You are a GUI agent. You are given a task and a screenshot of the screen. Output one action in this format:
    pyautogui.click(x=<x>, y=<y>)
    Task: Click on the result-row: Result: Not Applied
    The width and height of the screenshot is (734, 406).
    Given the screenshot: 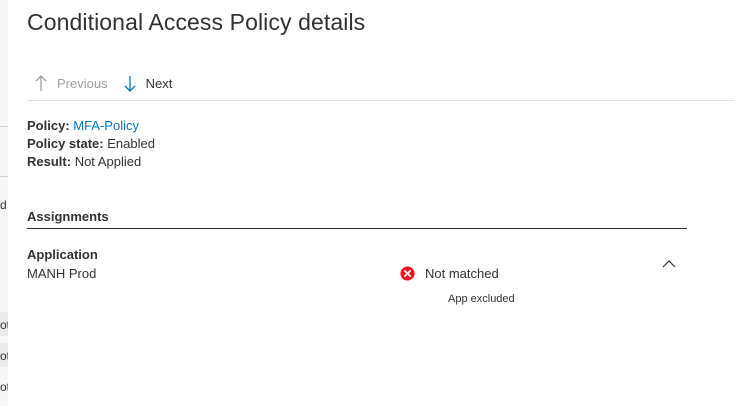 What is the action you would take?
    pyautogui.click(x=91, y=162)
    